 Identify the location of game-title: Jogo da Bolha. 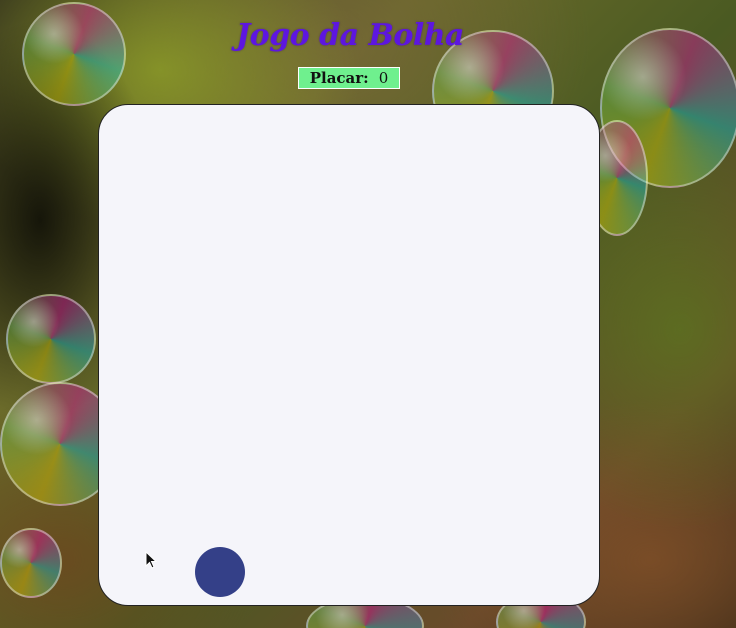
(350, 35).